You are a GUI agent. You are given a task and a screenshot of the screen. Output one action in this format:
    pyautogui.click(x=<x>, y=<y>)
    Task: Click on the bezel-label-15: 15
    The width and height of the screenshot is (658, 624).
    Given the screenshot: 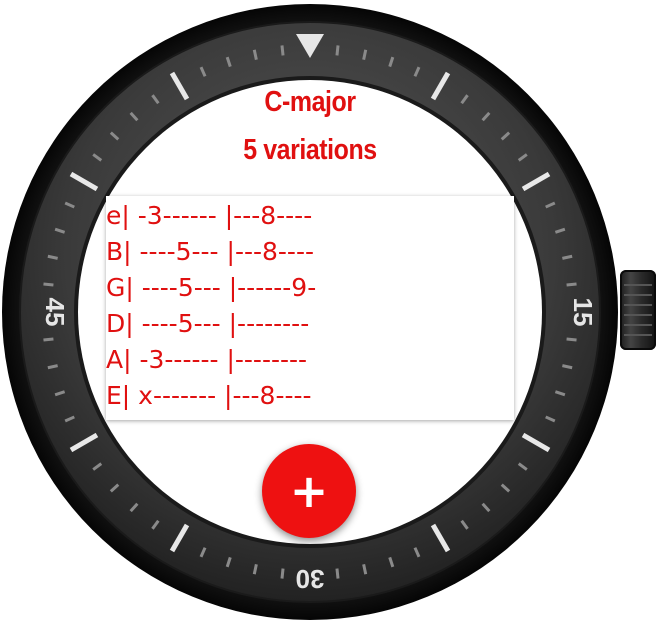 What is the action you would take?
    pyautogui.click(x=583, y=312)
    